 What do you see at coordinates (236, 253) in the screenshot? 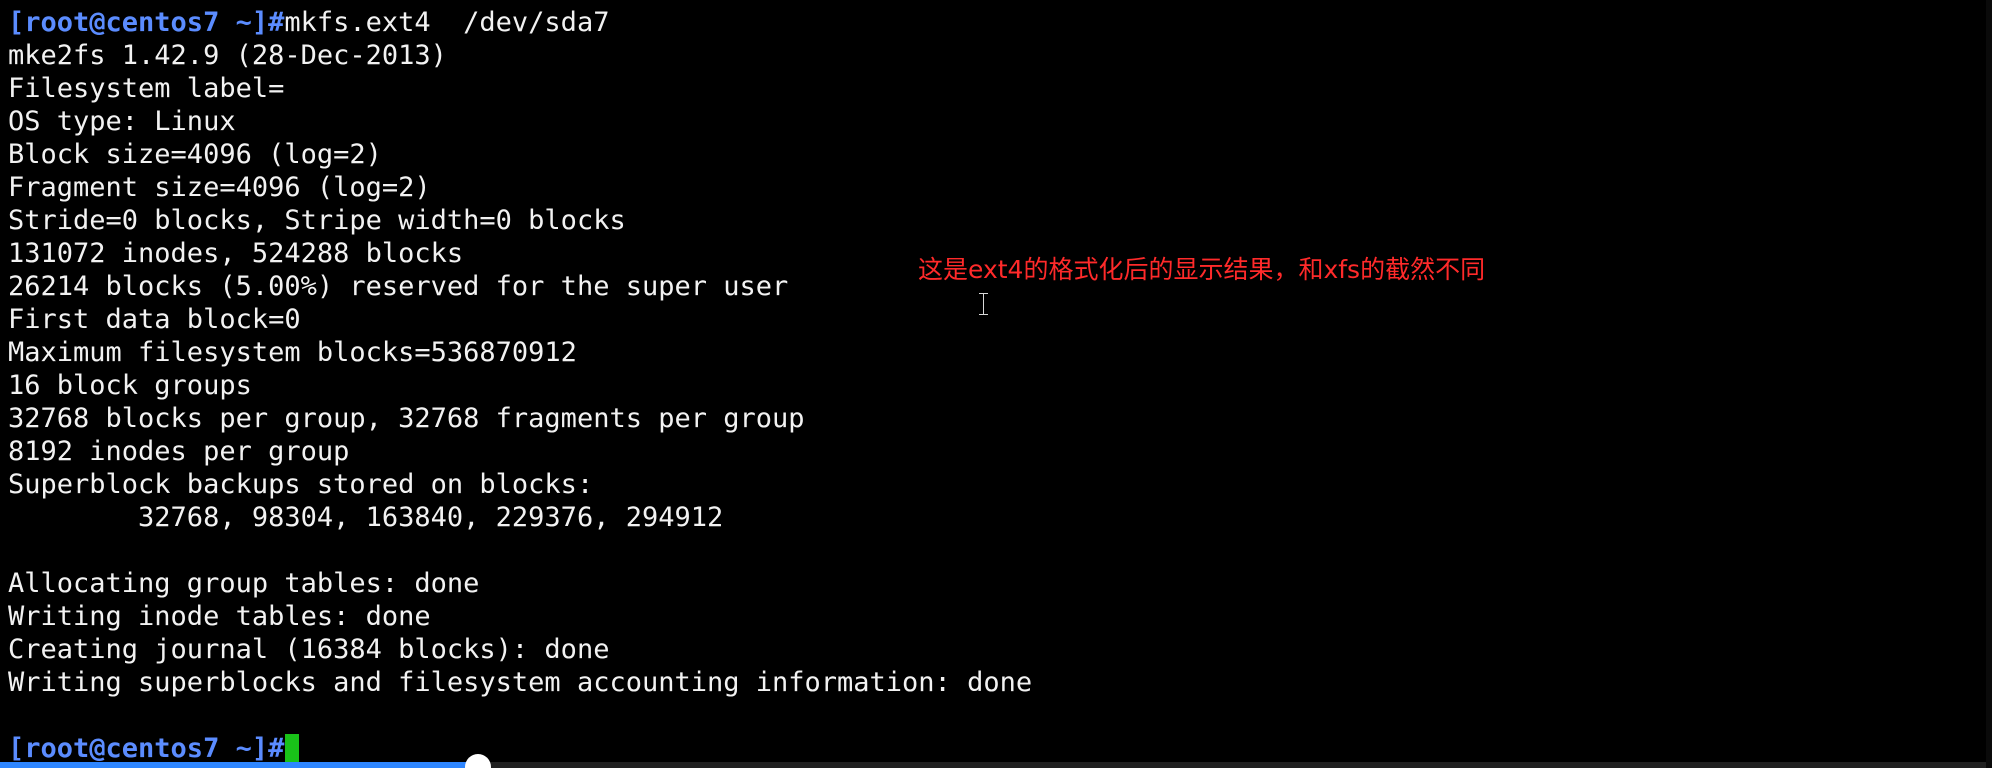
I see `output-text: 131072 inodes, 524288 blocks` at bounding box center [236, 253].